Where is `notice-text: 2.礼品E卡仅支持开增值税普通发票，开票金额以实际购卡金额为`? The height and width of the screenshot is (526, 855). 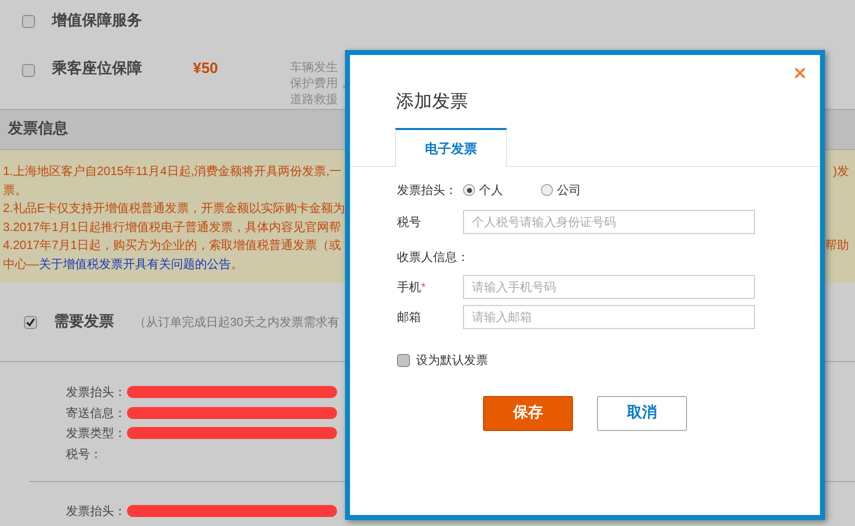 notice-text: 2.礼品E卡仅支持开增值税普通发票，开票金额以实际购卡金额为 is located at coordinates (174, 208).